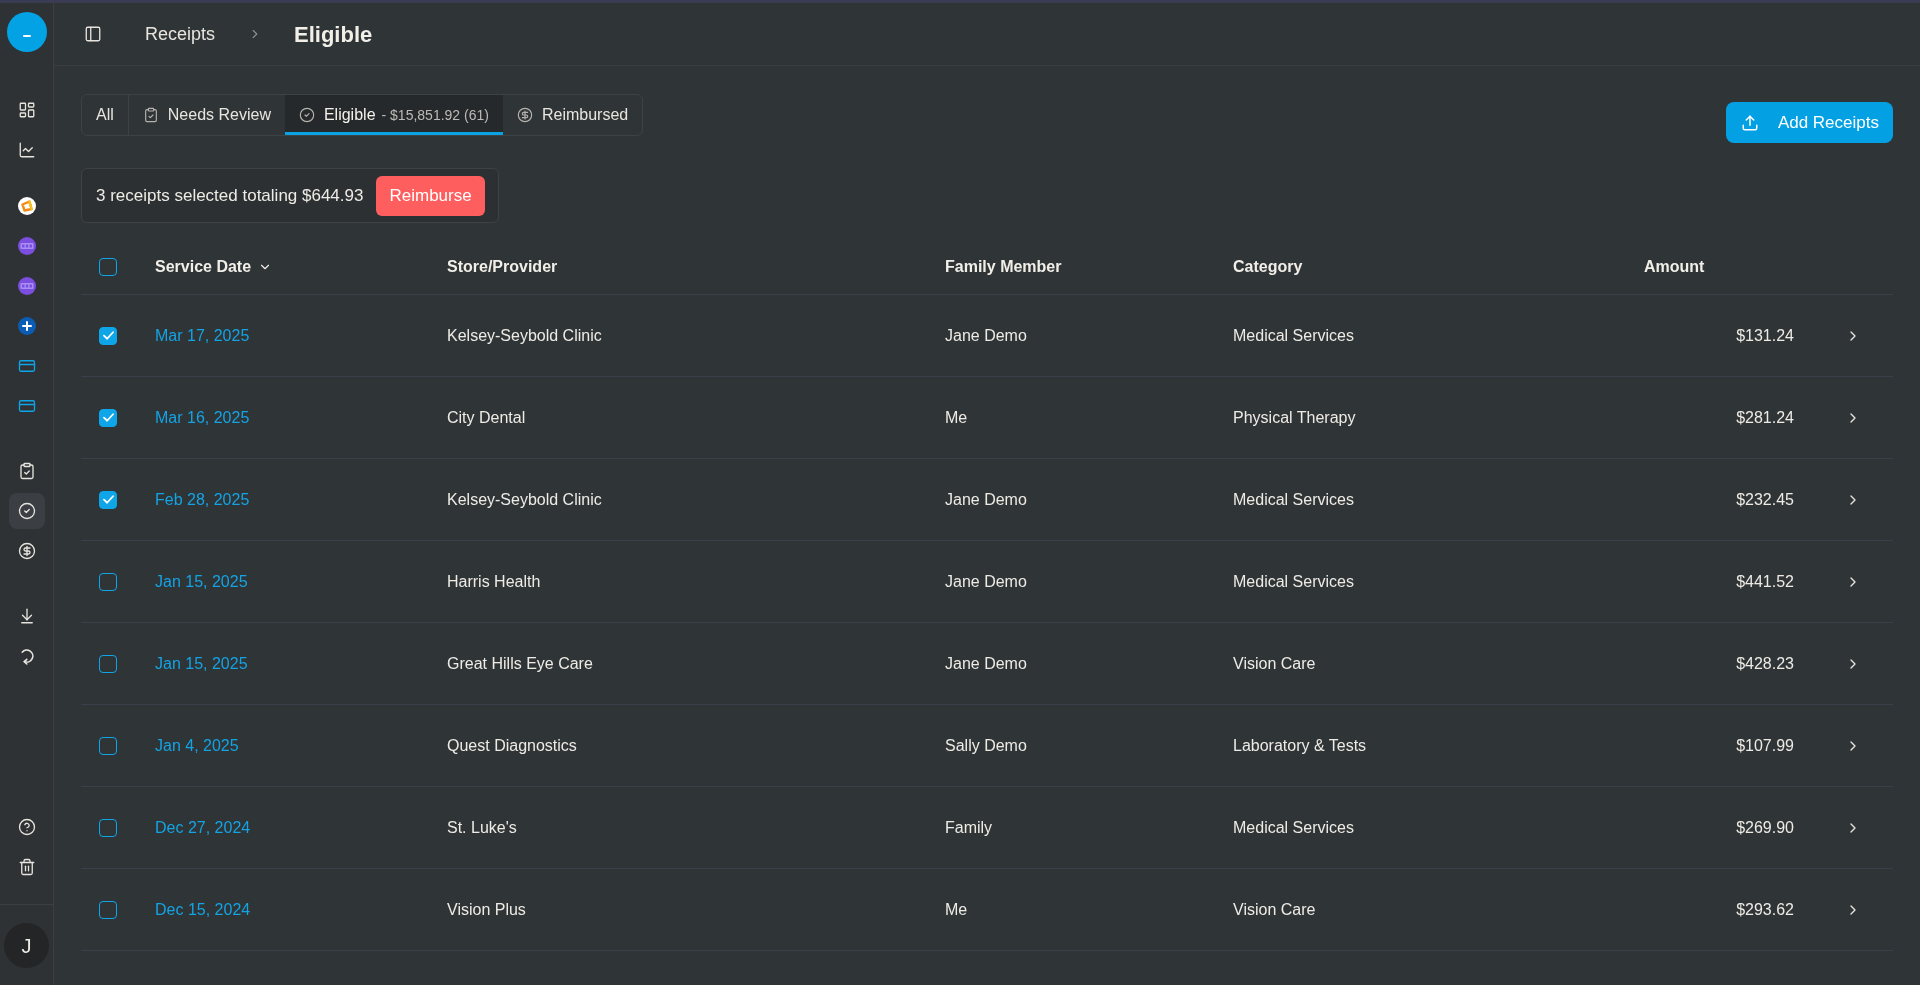 The width and height of the screenshot is (1920, 985). What do you see at coordinates (214, 266) in the screenshot?
I see `column-header: Service Date` at bounding box center [214, 266].